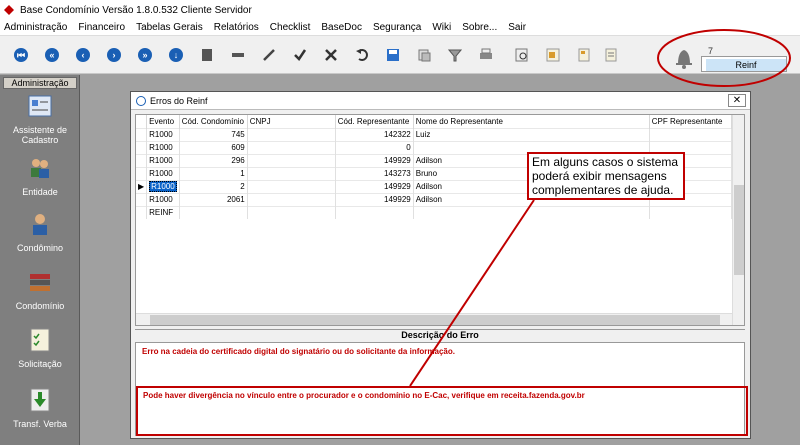 This screenshot has height=445, width=800. I want to click on bell-icon, so click(684, 57).